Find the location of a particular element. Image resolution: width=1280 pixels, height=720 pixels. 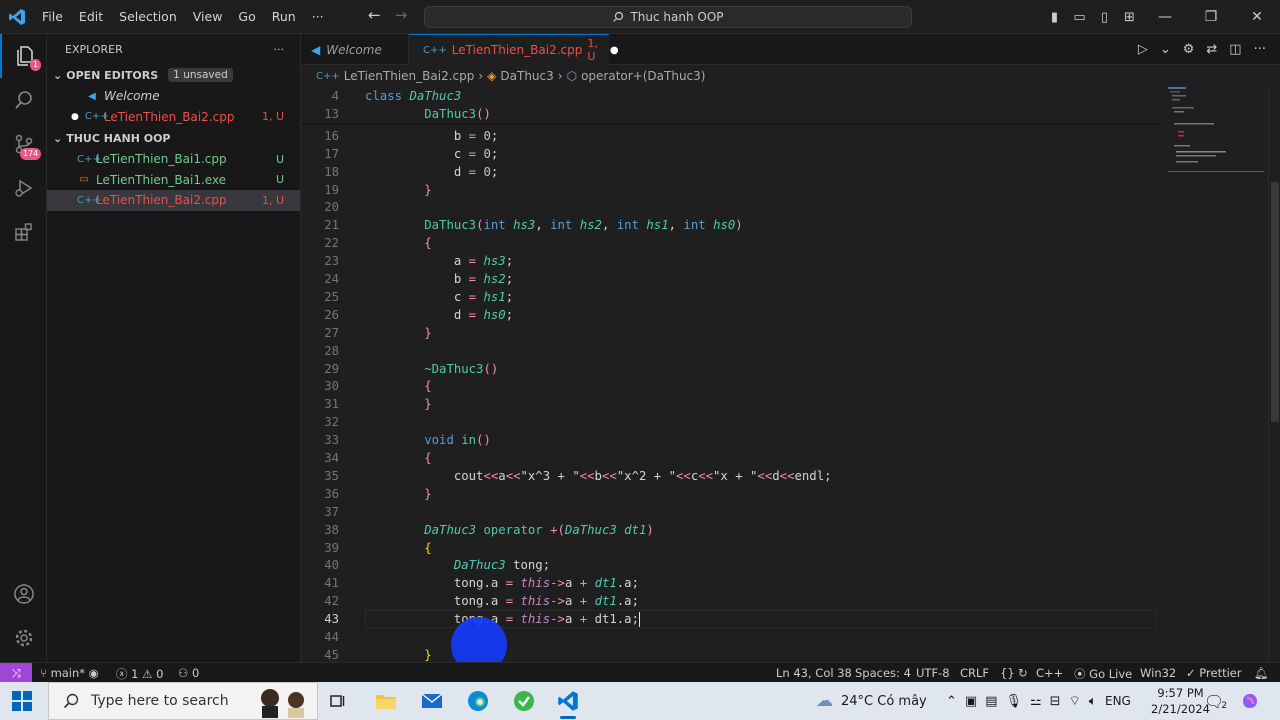

line-number: 44 is located at coordinates (320, 637).